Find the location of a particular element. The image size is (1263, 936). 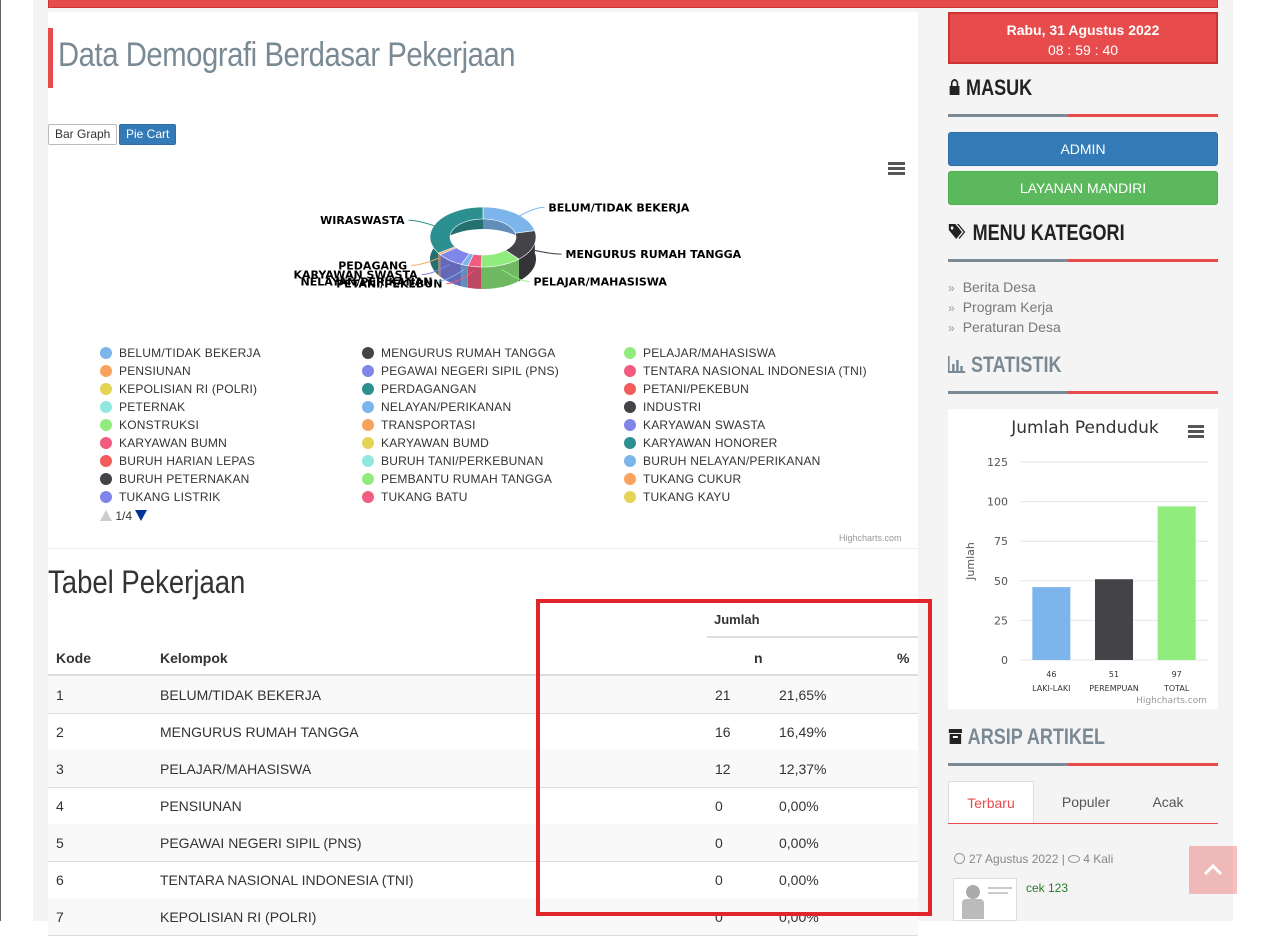

legend-item: PEMBANTU RUMAH TANGGA is located at coordinates (457, 479).